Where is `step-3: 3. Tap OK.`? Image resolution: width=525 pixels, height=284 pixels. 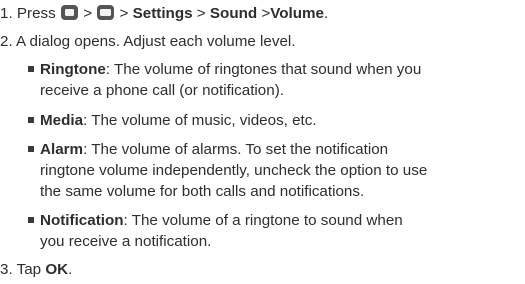 step-3: 3. Tap OK. is located at coordinates (36, 269).